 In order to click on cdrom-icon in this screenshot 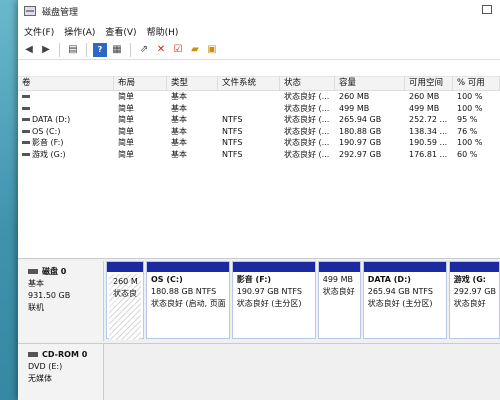, I will do `click(33, 354)`.